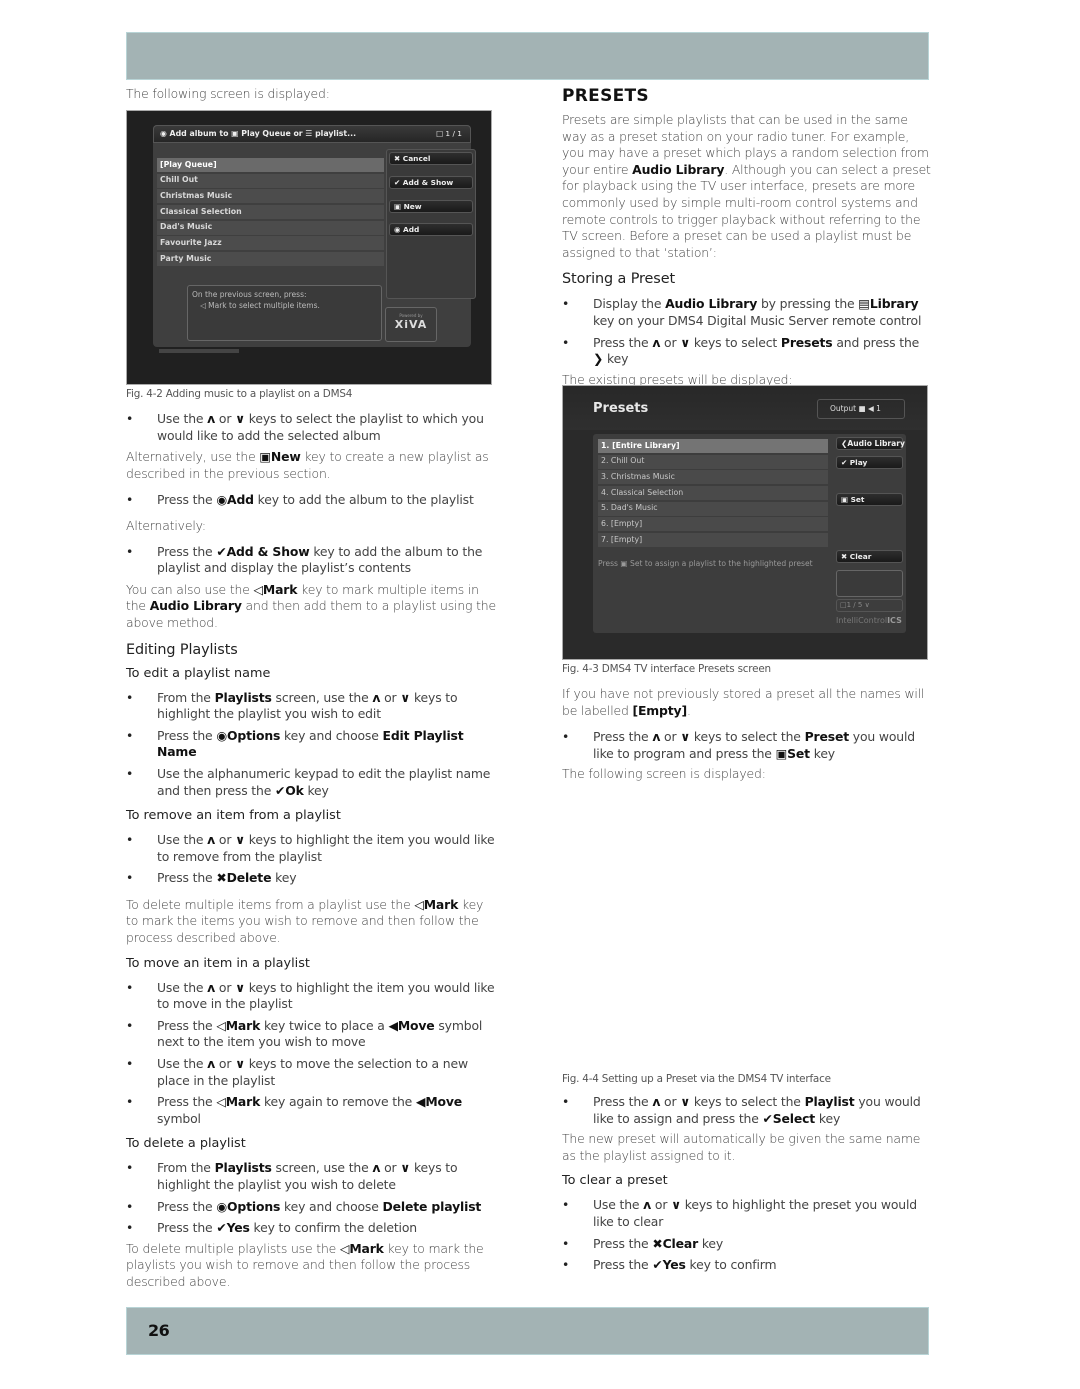 The height and width of the screenshot is (1389, 1080). Describe the element at coordinates (869, 583) in the screenshot. I see `empty-button-slot` at that location.